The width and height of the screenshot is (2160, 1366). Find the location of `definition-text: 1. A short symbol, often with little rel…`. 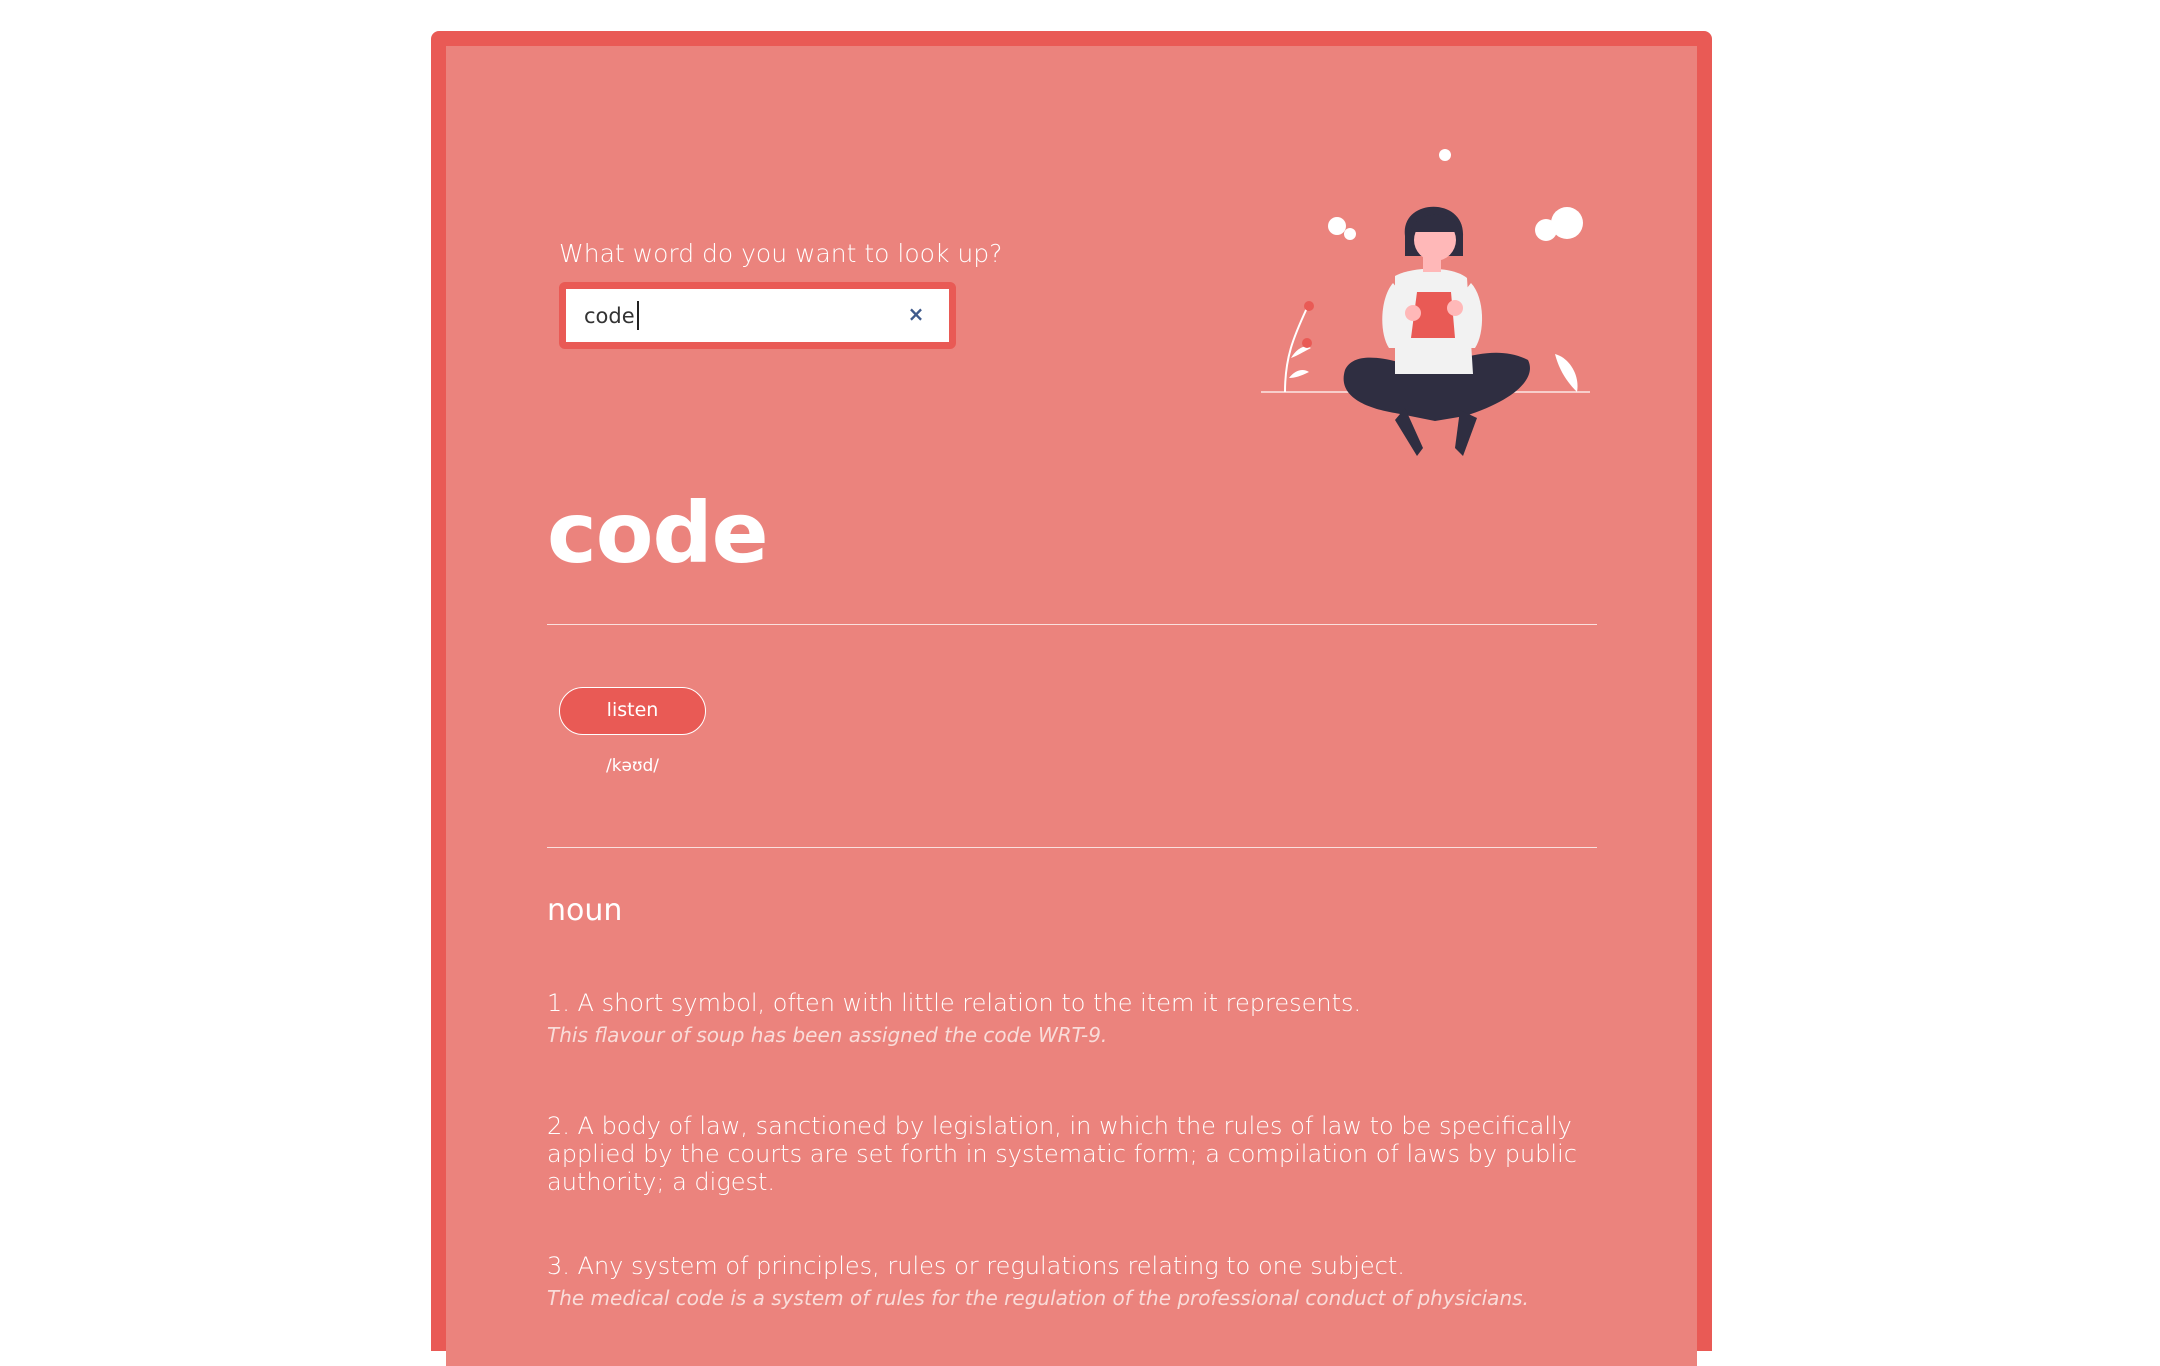

definition-text: 1. A short symbol, often with little rel… is located at coordinates (954, 1003).